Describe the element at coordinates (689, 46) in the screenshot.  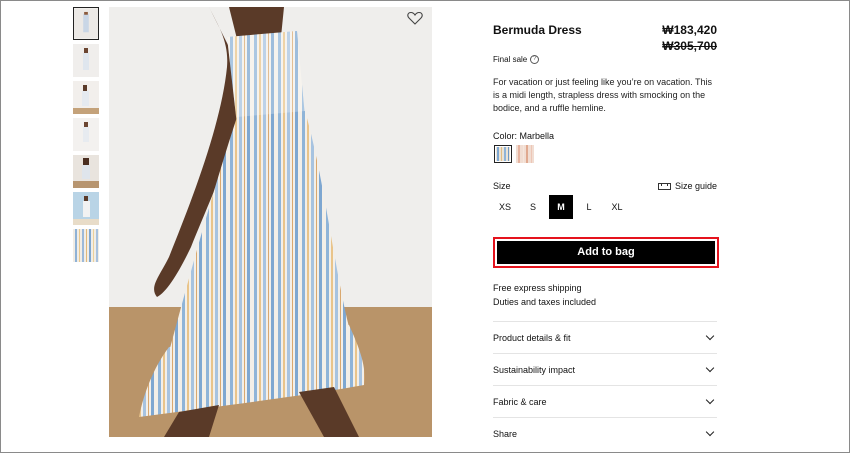
I see `original-price: ₩305,700` at that location.